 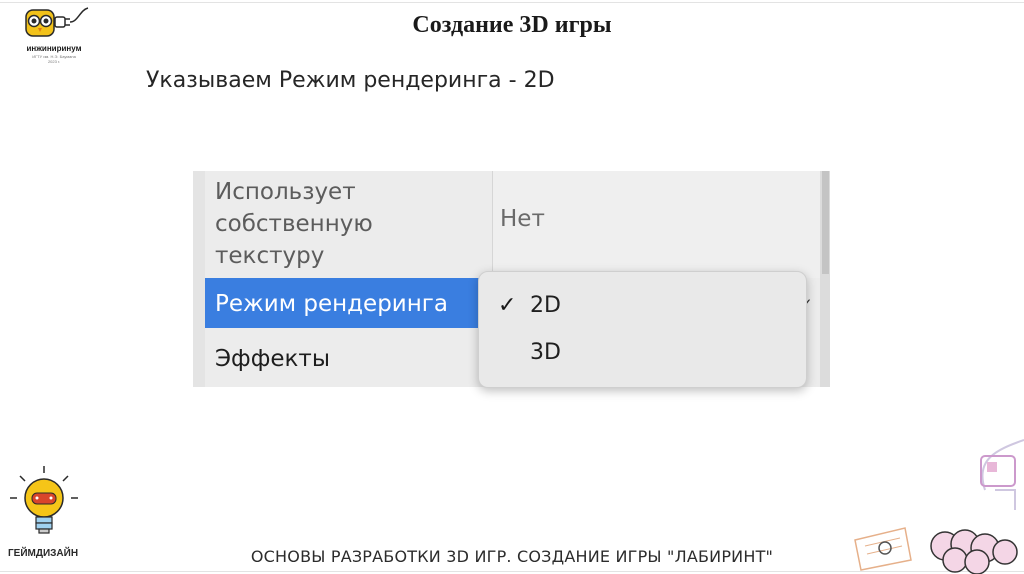 What do you see at coordinates (642, 329) in the screenshot?
I see `render-mode-dropdown: ✓ 2D 3D` at bounding box center [642, 329].